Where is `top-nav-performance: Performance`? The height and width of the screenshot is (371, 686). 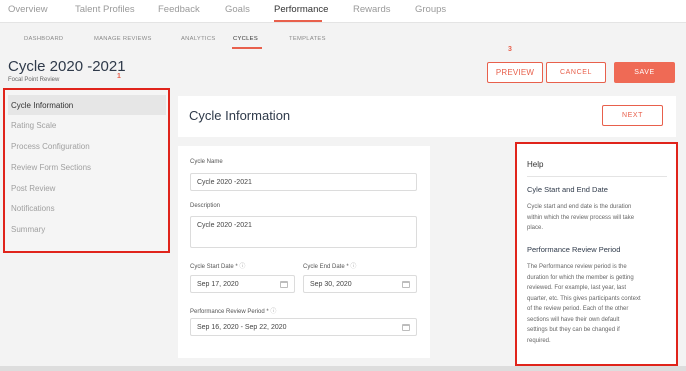 top-nav-performance: Performance is located at coordinates (301, 9).